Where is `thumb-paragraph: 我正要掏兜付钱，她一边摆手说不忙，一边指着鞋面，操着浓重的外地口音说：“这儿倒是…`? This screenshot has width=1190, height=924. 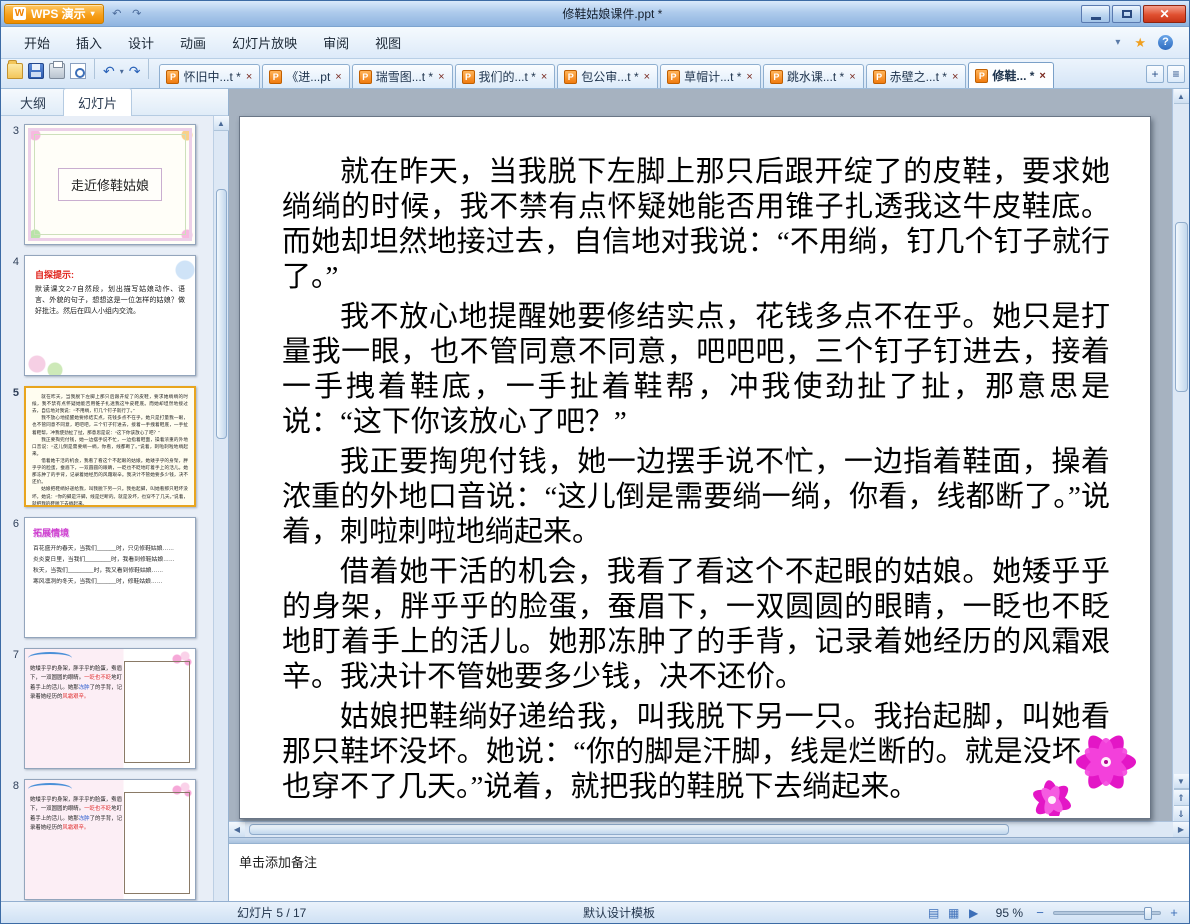
thumb-paragraph: 我正要掏兜付钱，她一边摆手说不忙，一边指着鞋面，操着浓重的外地口音说：“这儿倒是… is located at coordinates (110, 446).